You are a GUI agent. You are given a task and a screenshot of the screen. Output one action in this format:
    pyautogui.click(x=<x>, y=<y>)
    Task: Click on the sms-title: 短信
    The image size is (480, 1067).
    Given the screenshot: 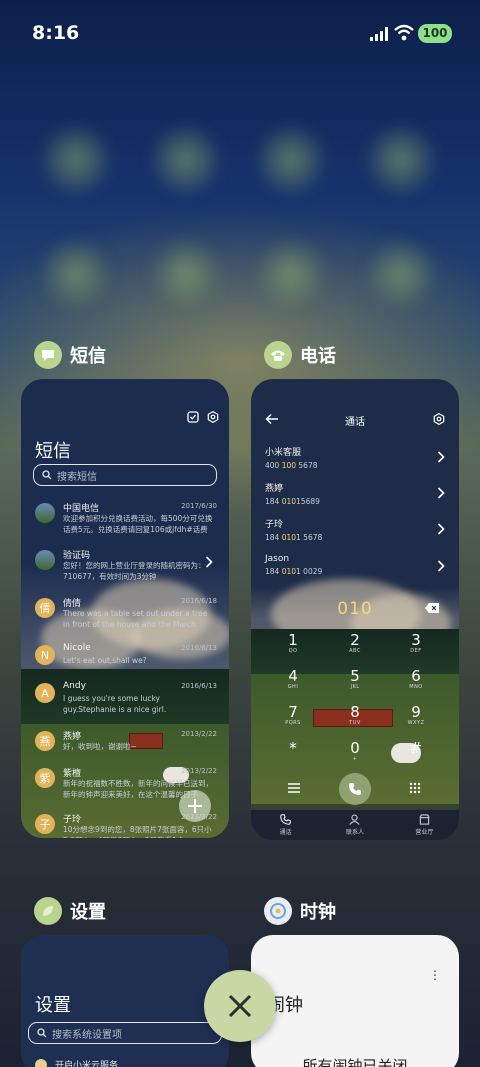 What is the action you would take?
    pyautogui.click(x=53, y=451)
    